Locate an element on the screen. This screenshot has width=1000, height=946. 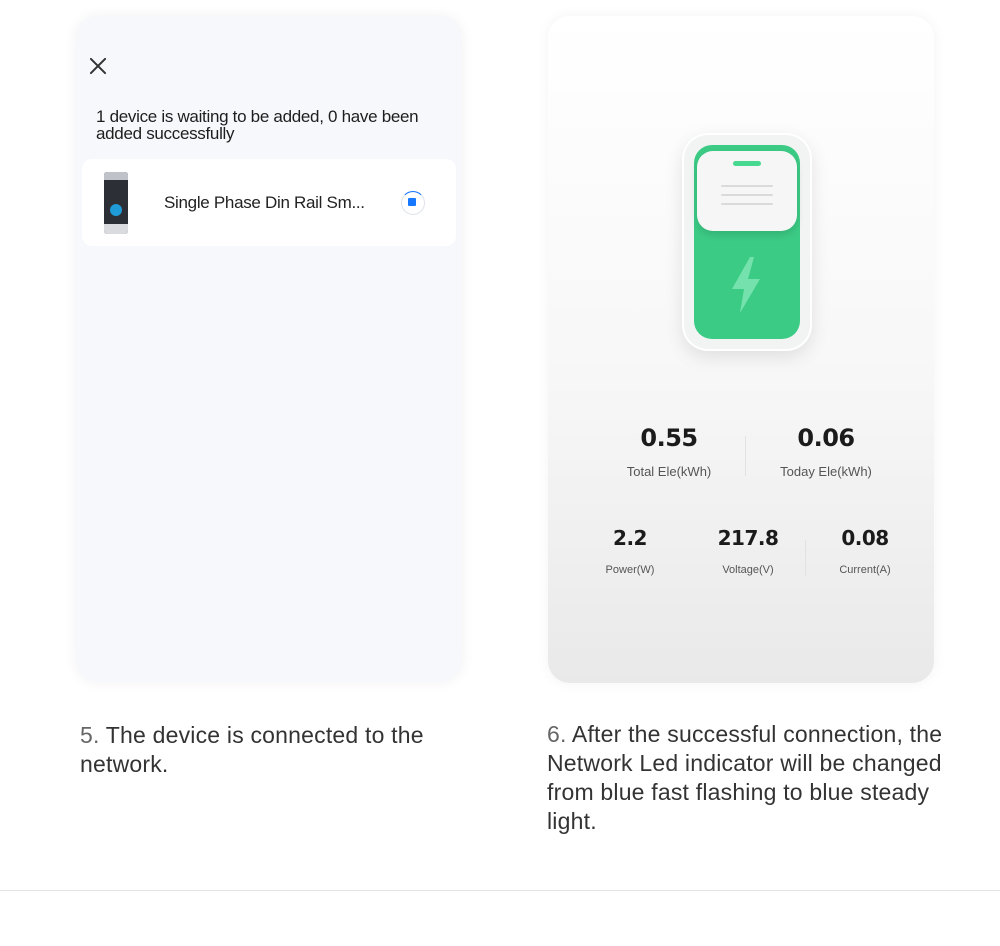
step5-number: 5. is located at coordinates (90, 735).